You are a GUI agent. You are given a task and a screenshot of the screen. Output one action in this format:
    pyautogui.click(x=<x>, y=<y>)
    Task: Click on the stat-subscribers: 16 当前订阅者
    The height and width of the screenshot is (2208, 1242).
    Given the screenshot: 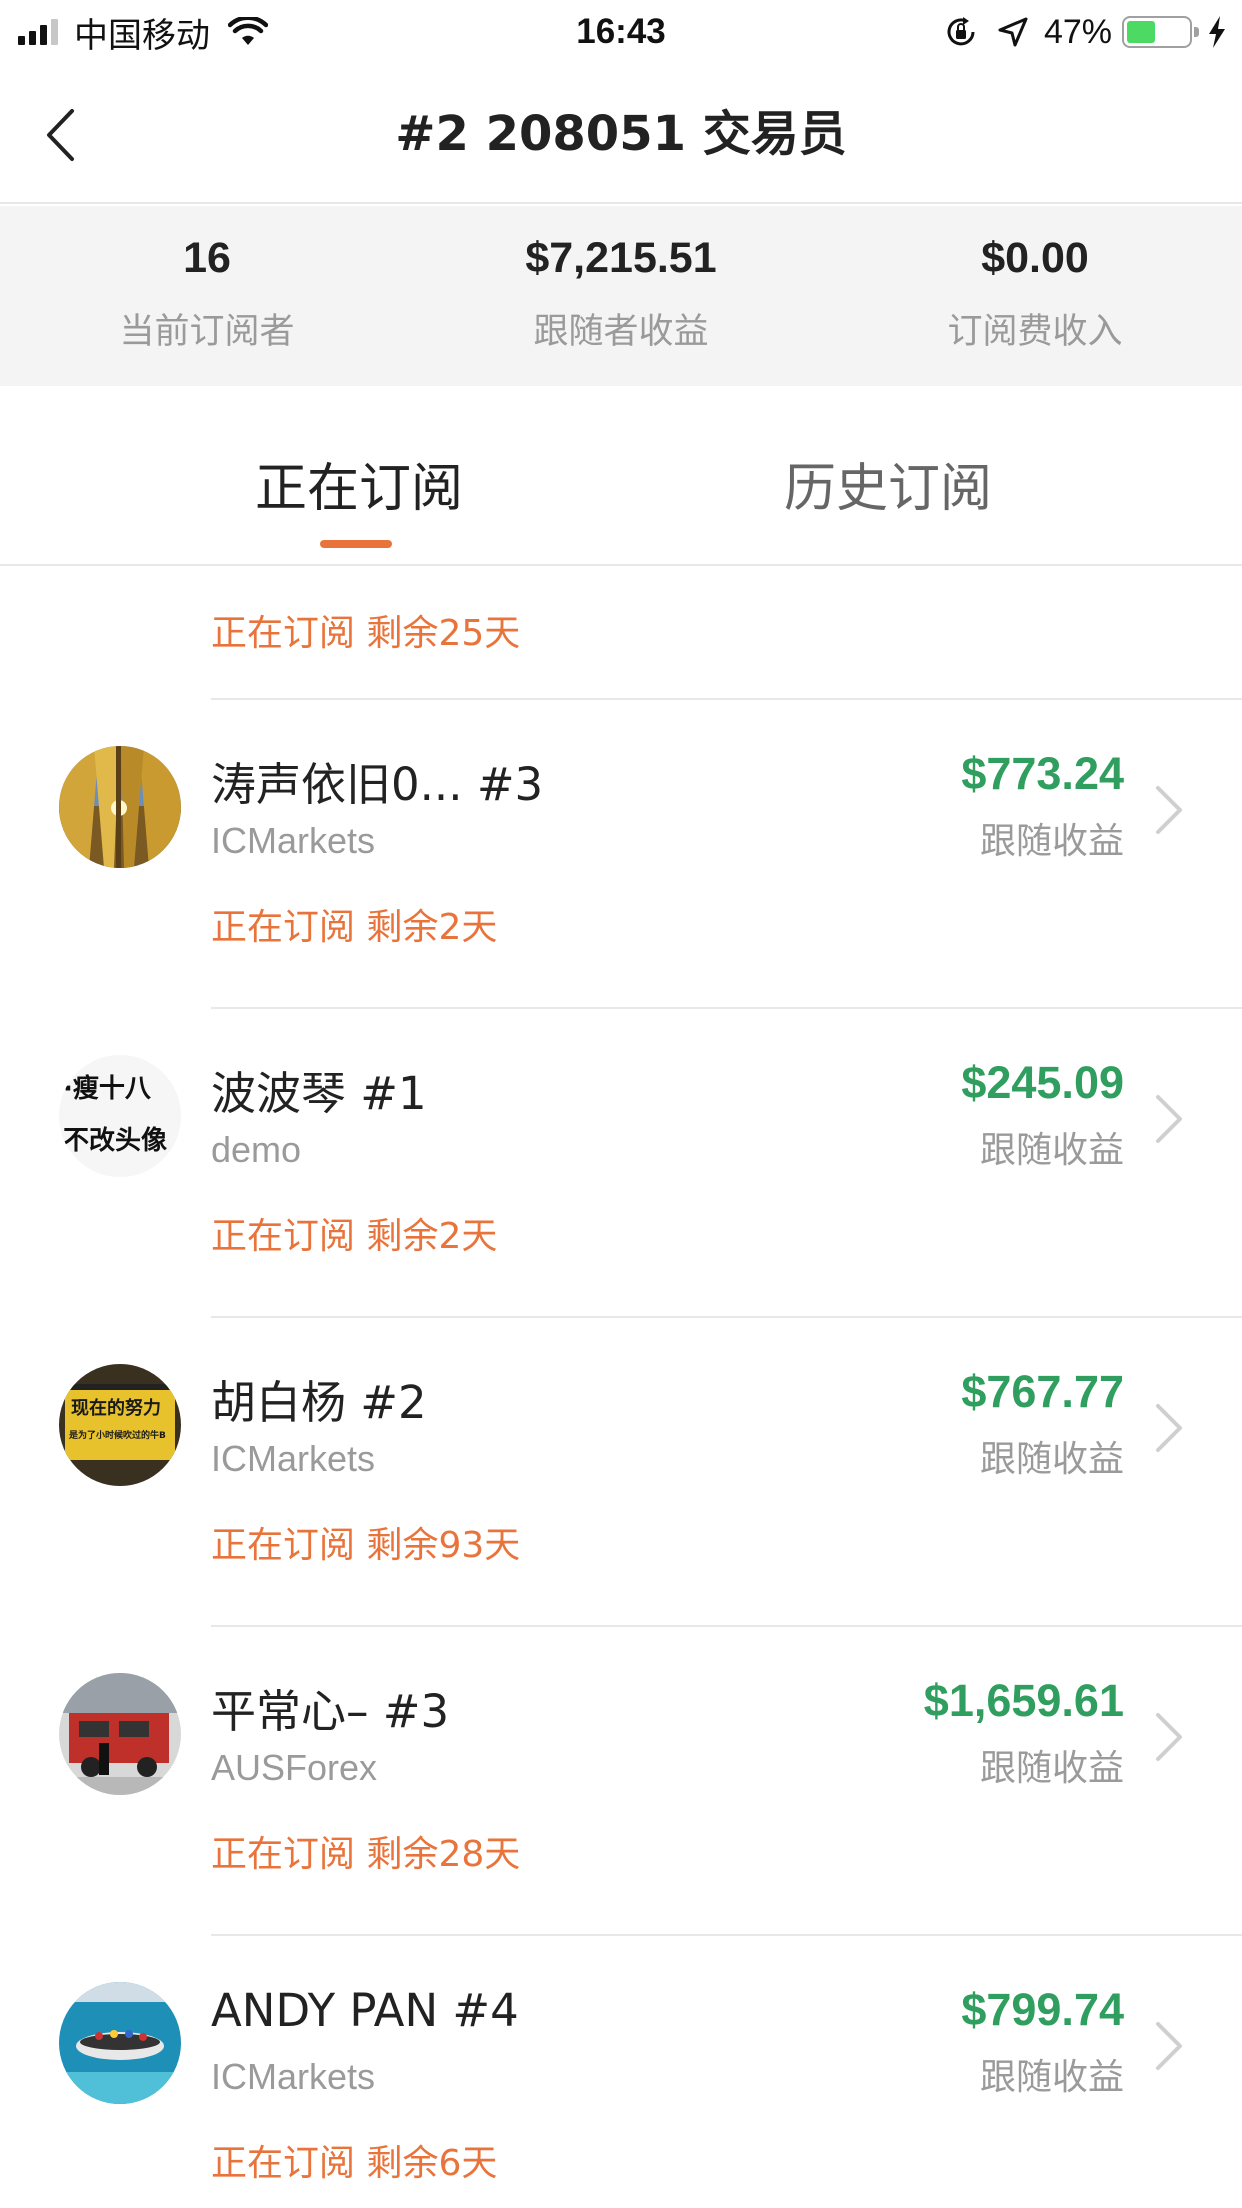 What is the action you would take?
    pyautogui.click(x=207, y=296)
    